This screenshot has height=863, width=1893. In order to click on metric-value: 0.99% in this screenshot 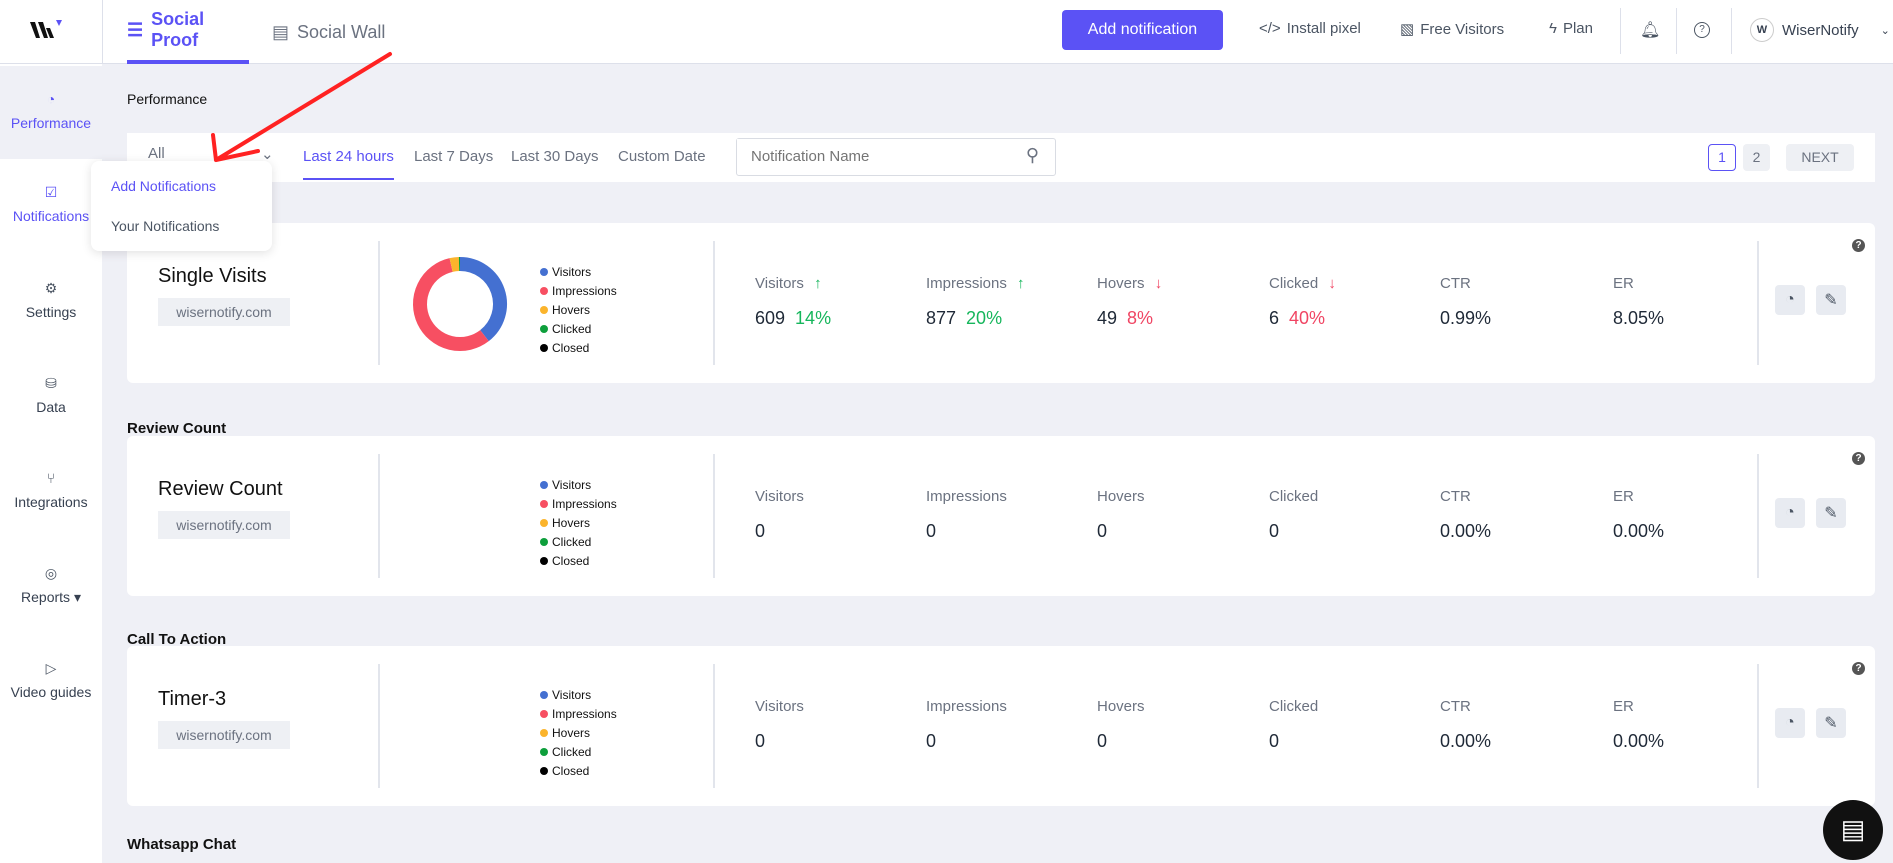, I will do `click(1466, 318)`.